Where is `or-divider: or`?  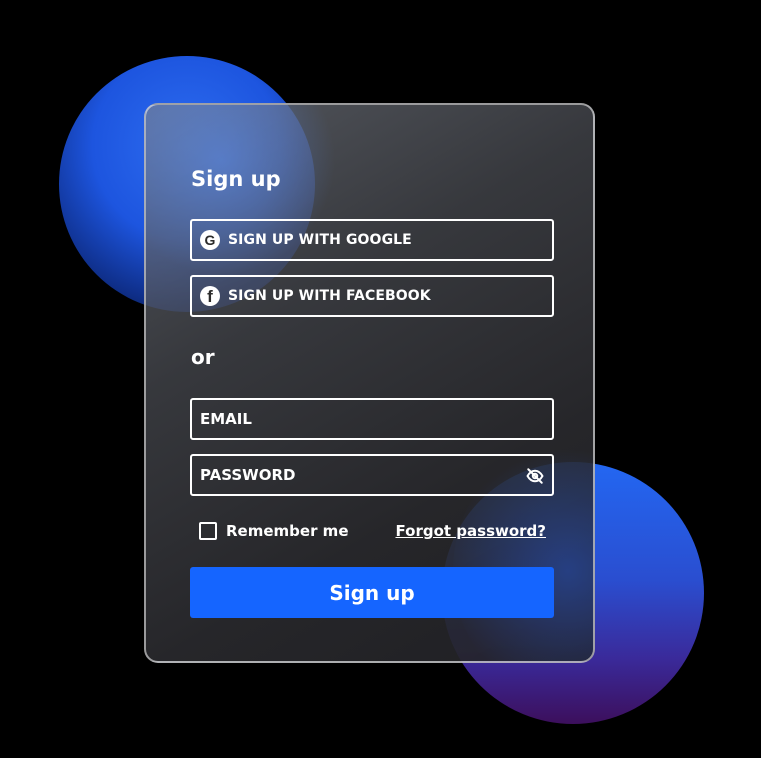 or-divider: or is located at coordinates (203, 357).